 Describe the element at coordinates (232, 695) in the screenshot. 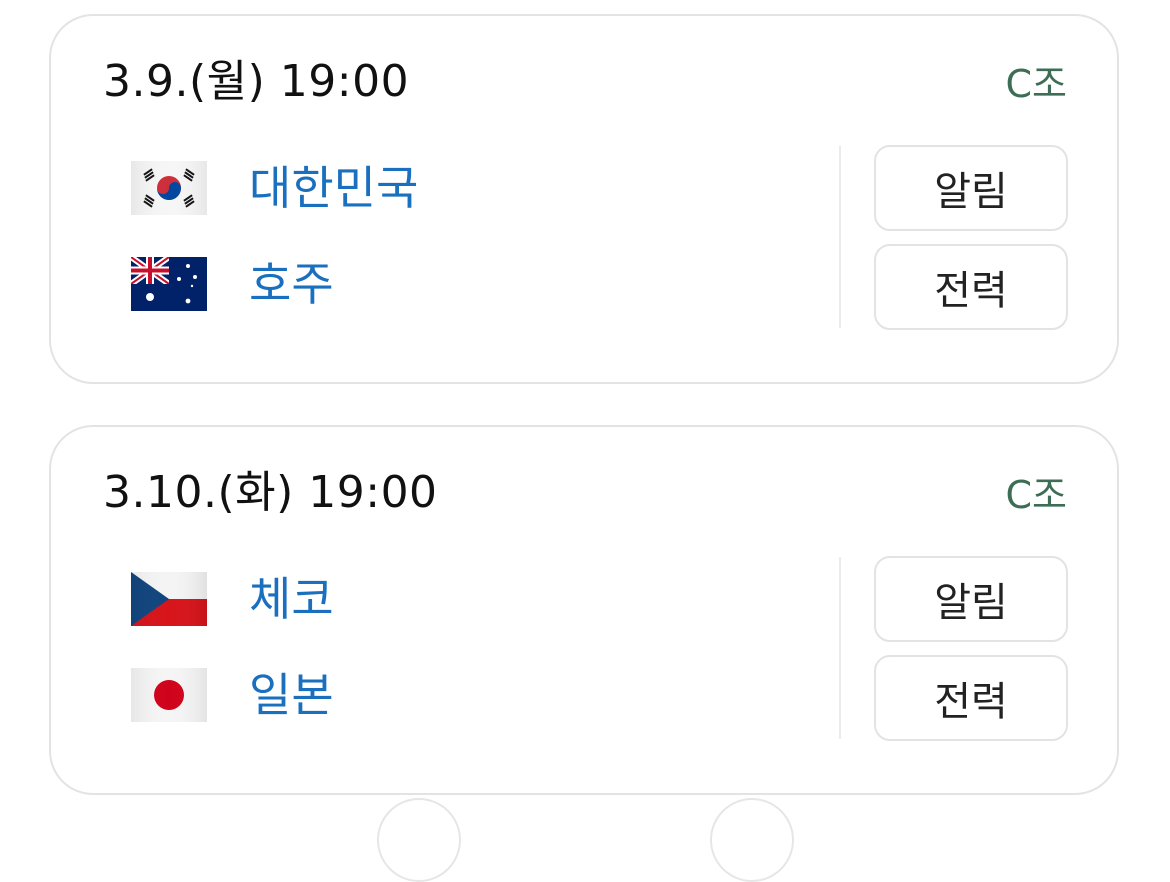

I see `team-row: 일본` at that location.